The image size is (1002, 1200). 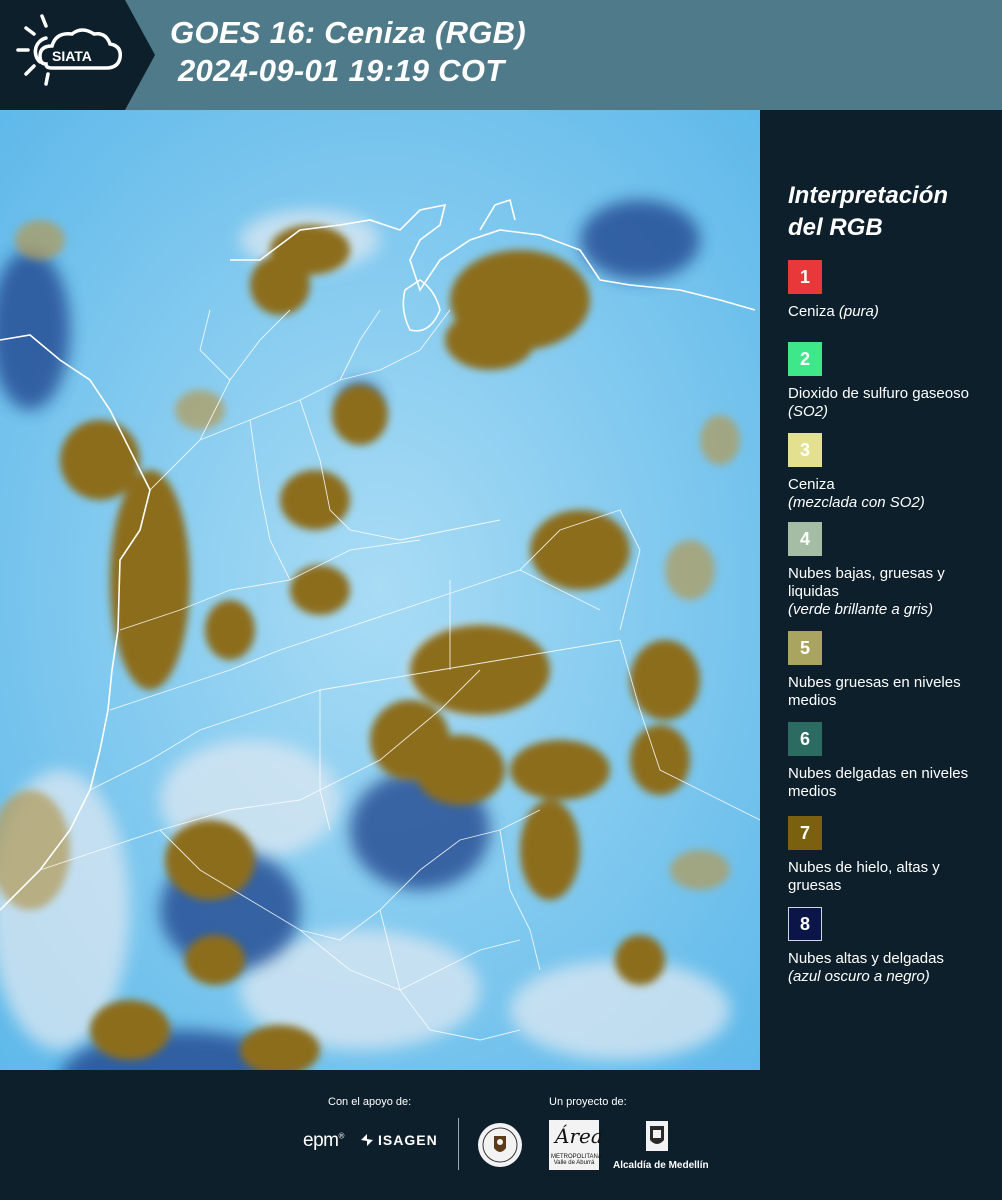 I want to click on legend-label: Ceniza (pura), so click(x=888, y=312).